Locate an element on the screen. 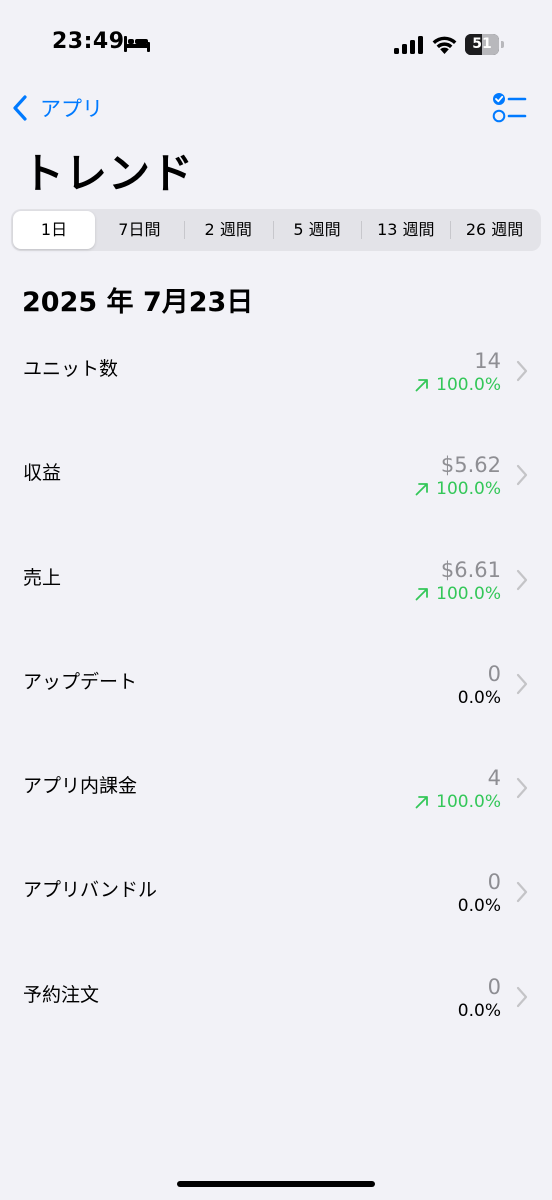 The image size is (552, 1200). metric-label: 収益 is located at coordinates (42, 473).